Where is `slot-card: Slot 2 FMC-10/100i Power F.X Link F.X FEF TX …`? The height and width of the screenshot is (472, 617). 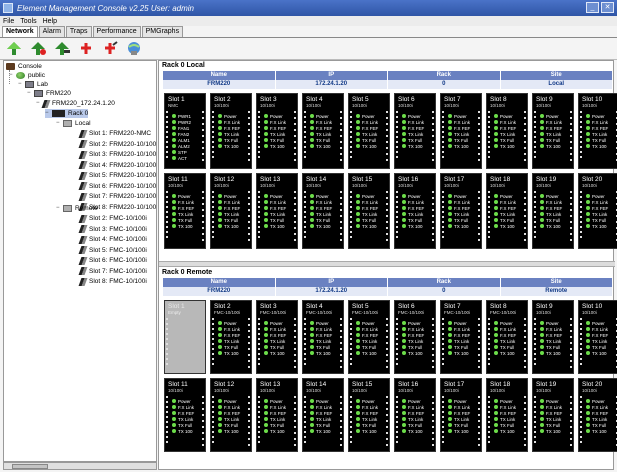 slot-card: Slot 2 FMC-10/100i Power F.X Link F.X FEF TX … is located at coordinates (231, 337).